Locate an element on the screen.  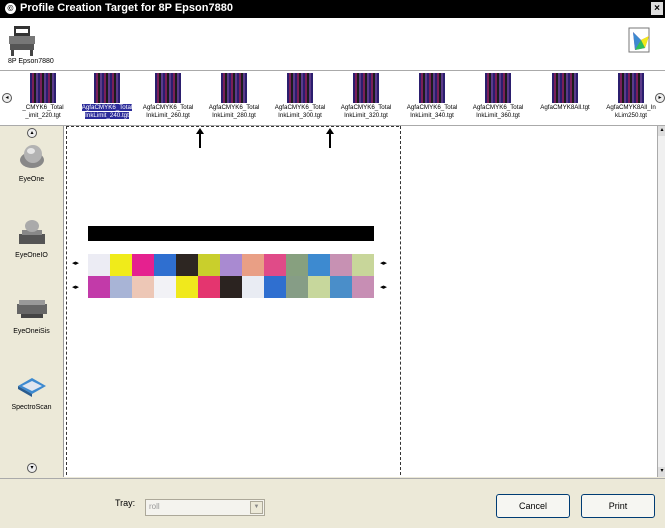
device-eyeone: EyeOne is located at coordinates (31, 161).